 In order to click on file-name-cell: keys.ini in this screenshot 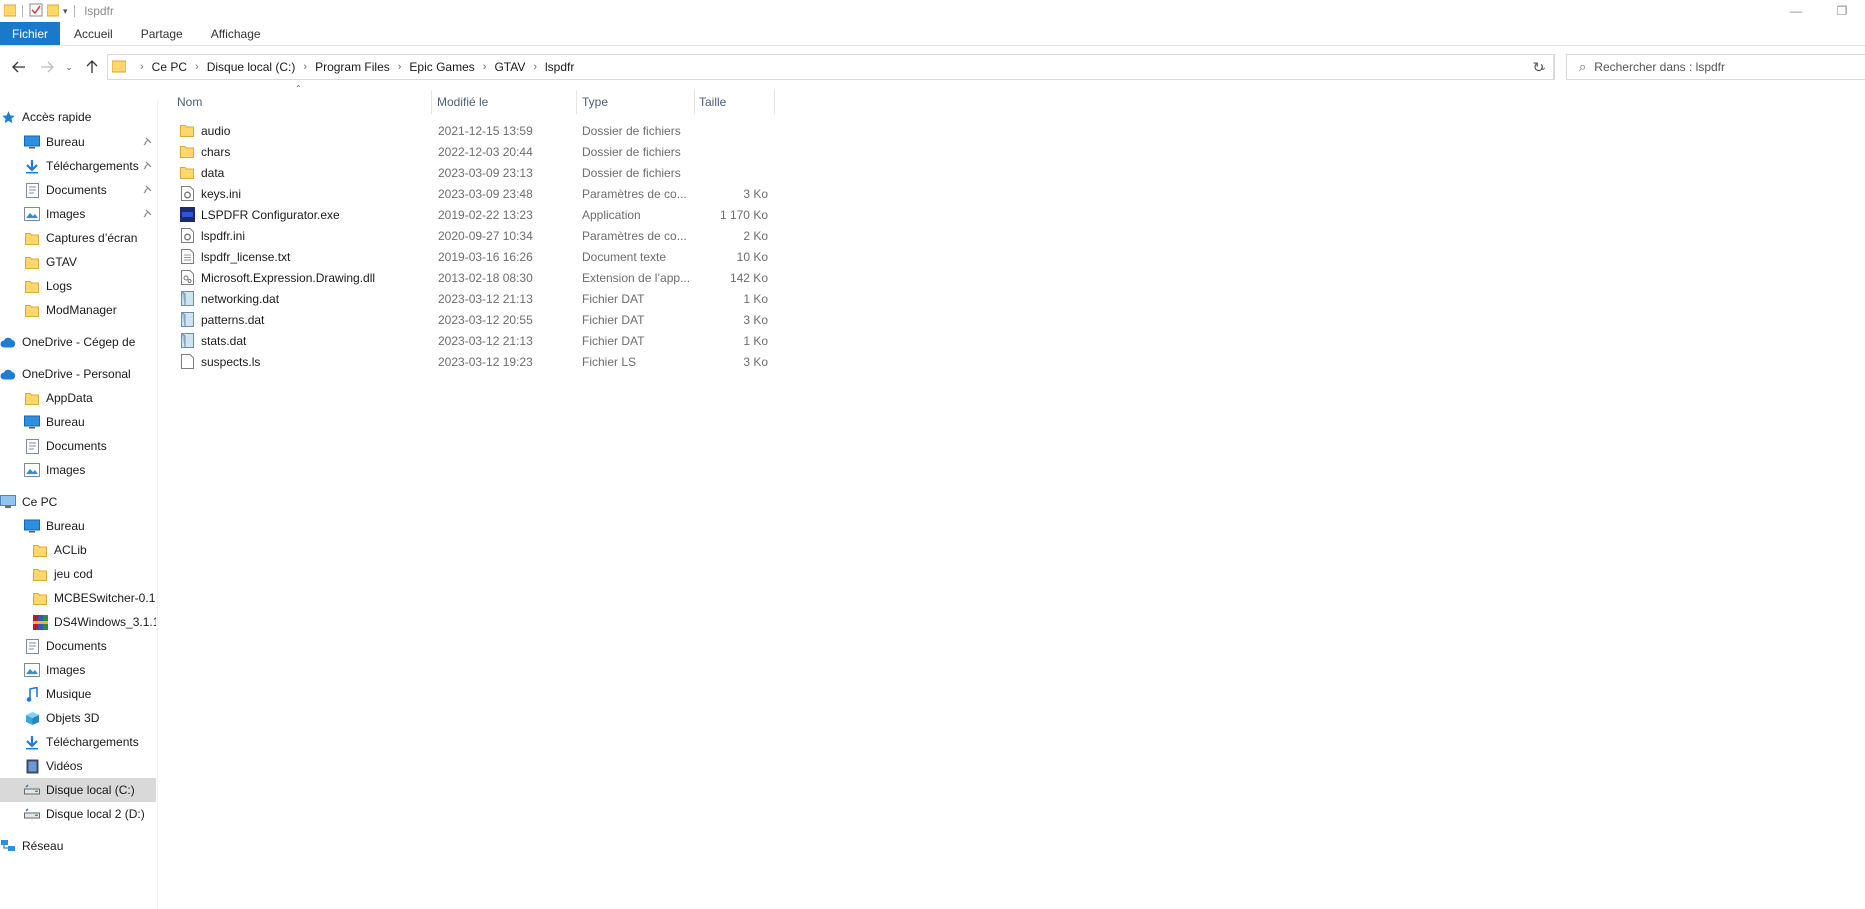, I will do `click(304, 193)`.